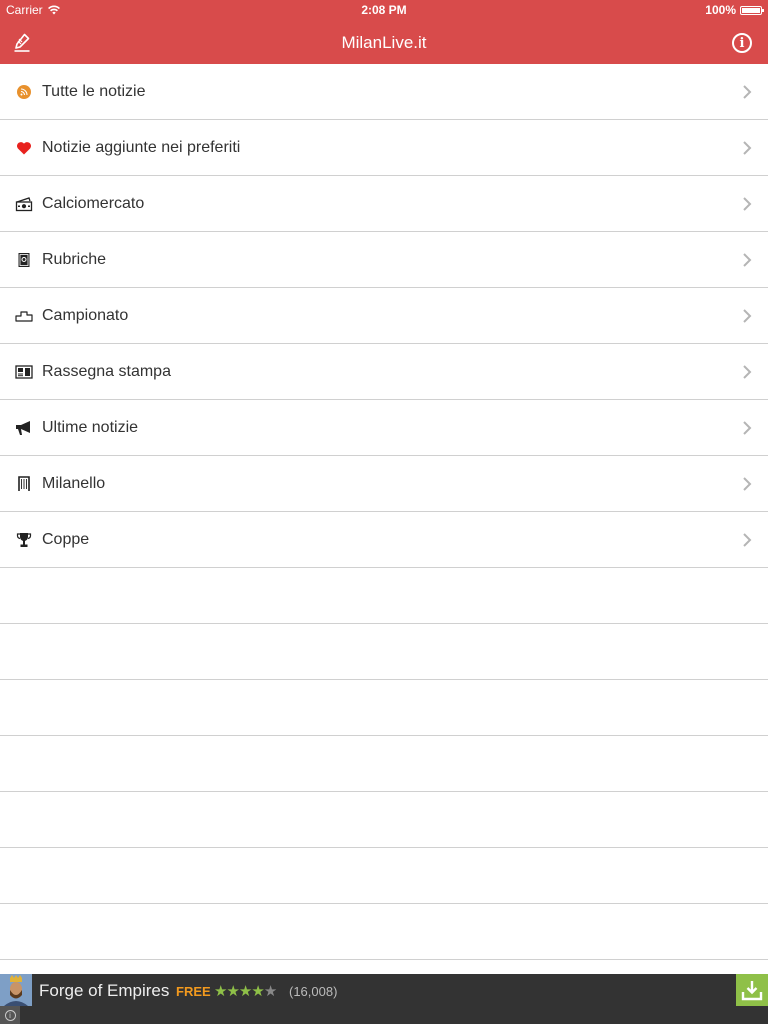 The width and height of the screenshot is (768, 1024). What do you see at coordinates (384, 540) in the screenshot?
I see `menu-item-coppe: Coppe` at bounding box center [384, 540].